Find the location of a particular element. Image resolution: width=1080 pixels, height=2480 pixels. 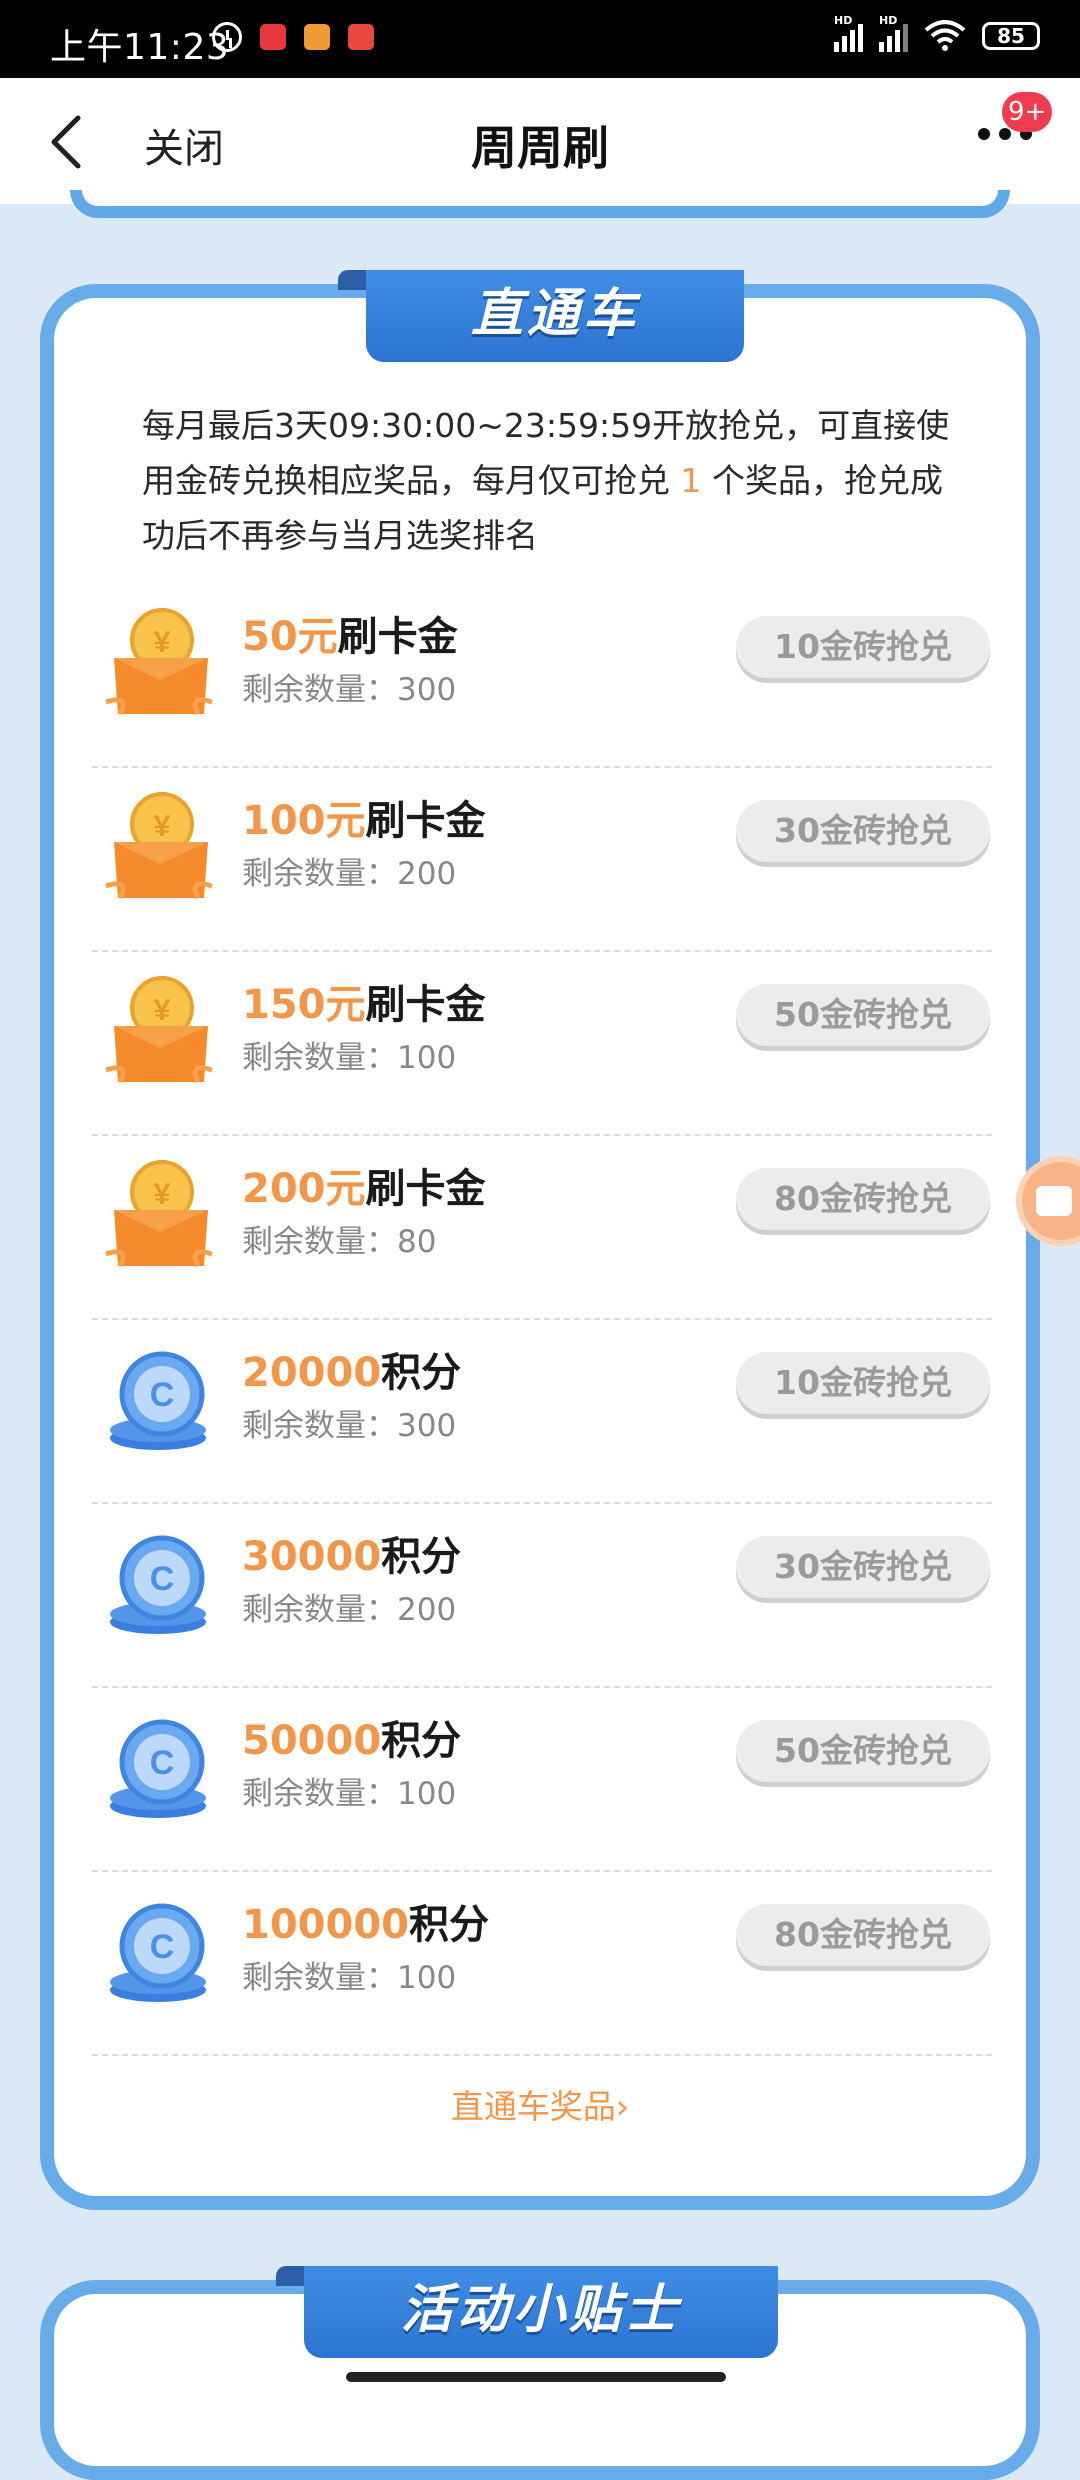

prize-row: ¥150元刷卡金剩余数量：100 50金砖抢兑 is located at coordinates (542, 1043).